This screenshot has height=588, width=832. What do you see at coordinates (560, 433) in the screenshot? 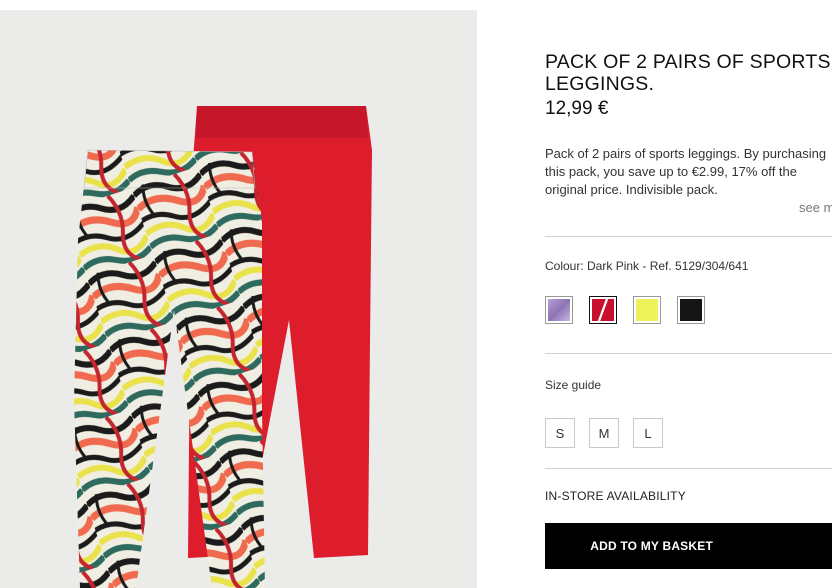
I see `size-option-s: S` at bounding box center [560, 433].